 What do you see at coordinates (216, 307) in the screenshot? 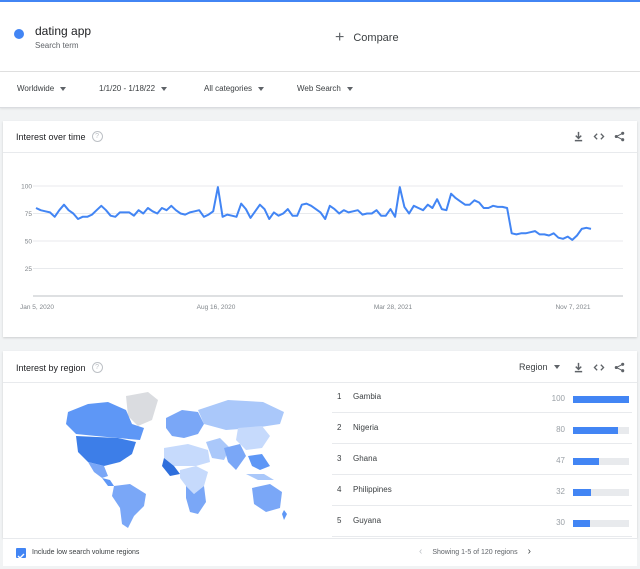
I see `x-tick-label: Aug 16, 2020` at bounding box center [216, 307].